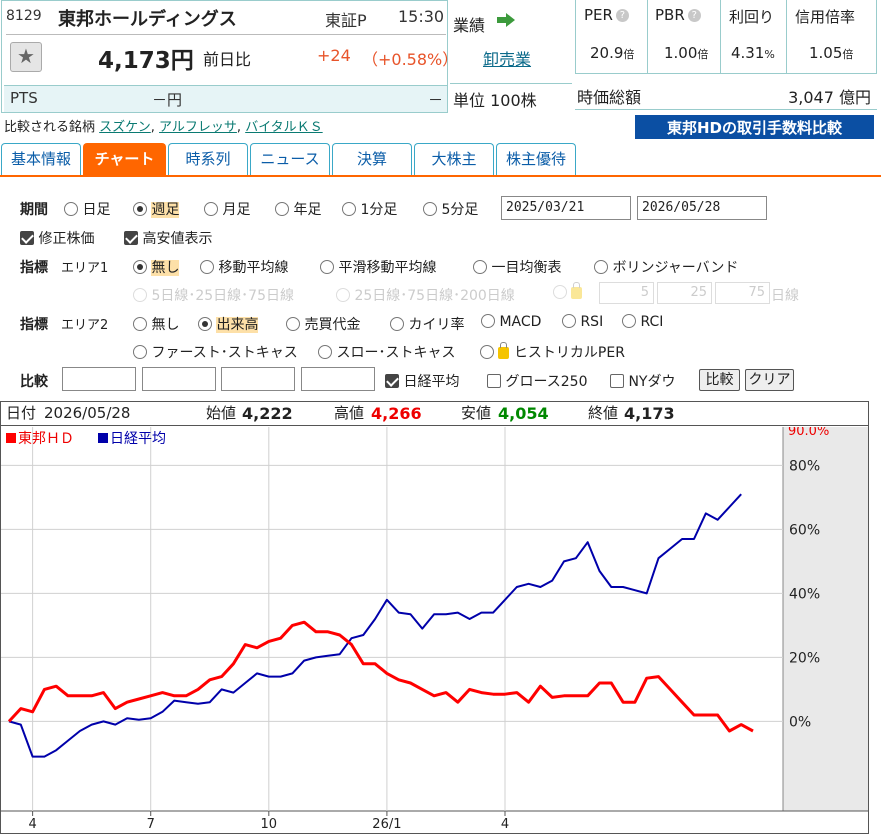 The height and width of the screenshot is (834, 881). What do you see at coordinates (32, 824) in the screenshot?
I see `x-tick-label: 4` at bounding box center [32, 824].